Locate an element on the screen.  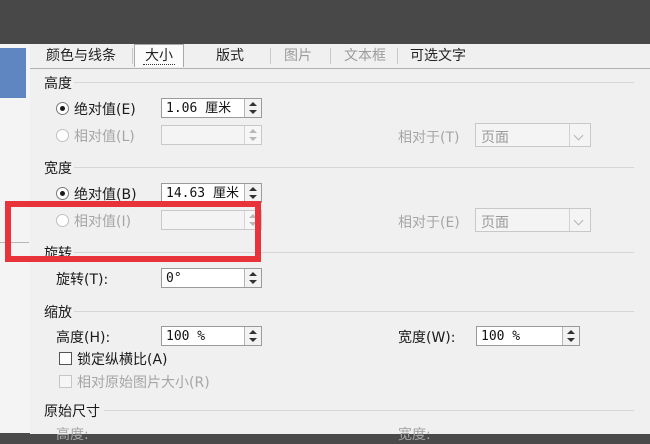
app-title-bar is located at coordinates (325, 22).